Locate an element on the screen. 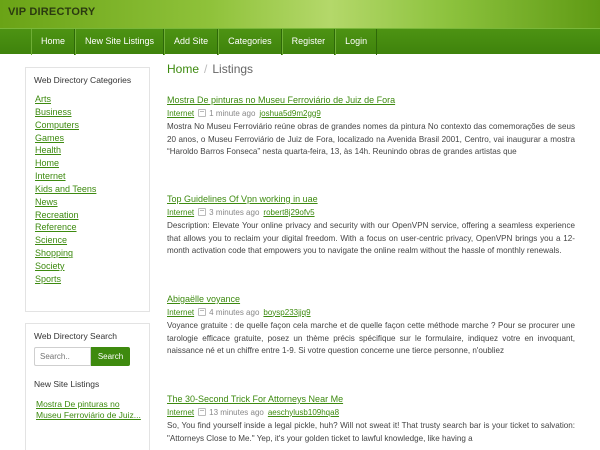 The image size is (600, 450). site-title: VIP DIRECTORY is located at coordinates (51, 12).